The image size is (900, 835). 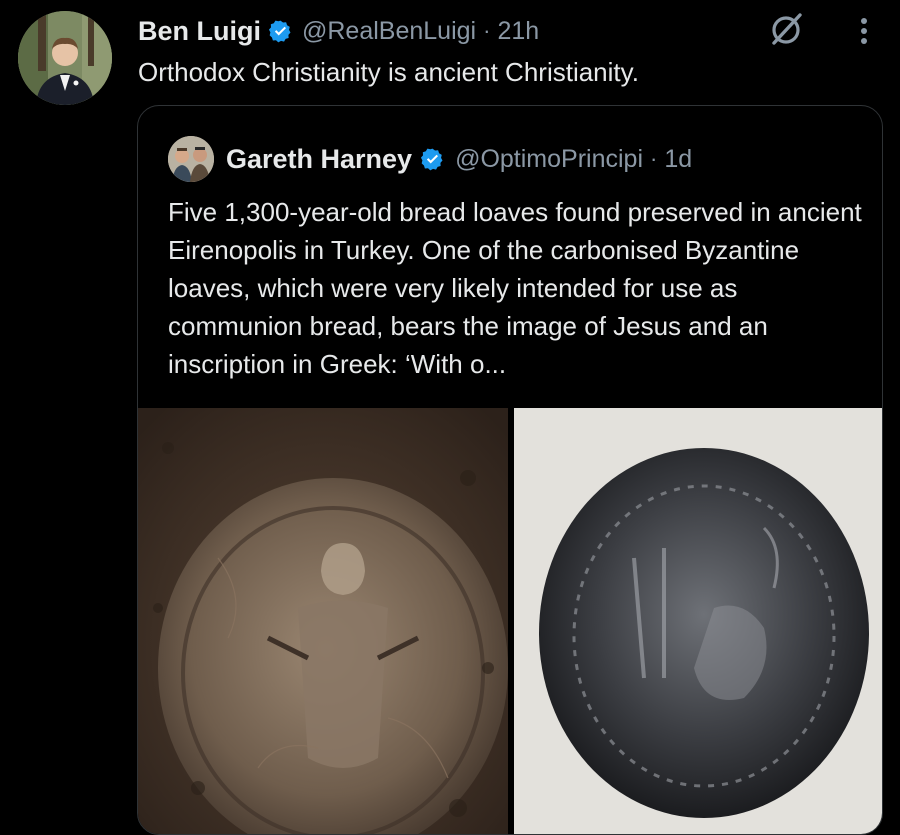 What do you see at coordinates (864, 31) in the screenshot?
I see `more-options-icon` at bounding box center [864, 31].